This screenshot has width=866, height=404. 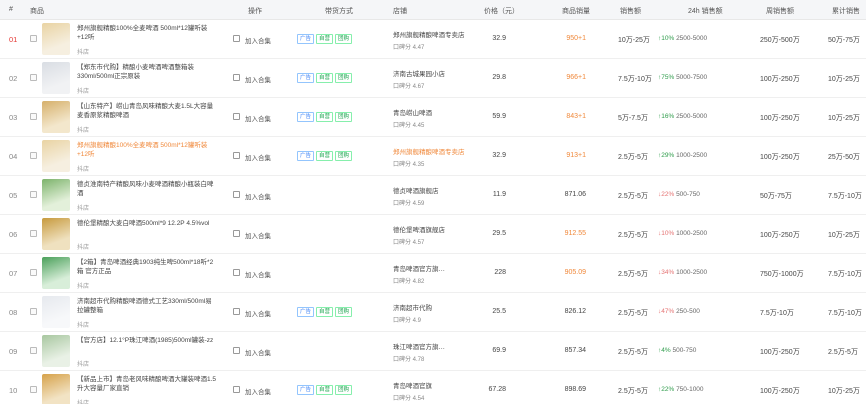 I want to click on store-name-link: 青岛崂山啤酒, so click(x=412, y=112).